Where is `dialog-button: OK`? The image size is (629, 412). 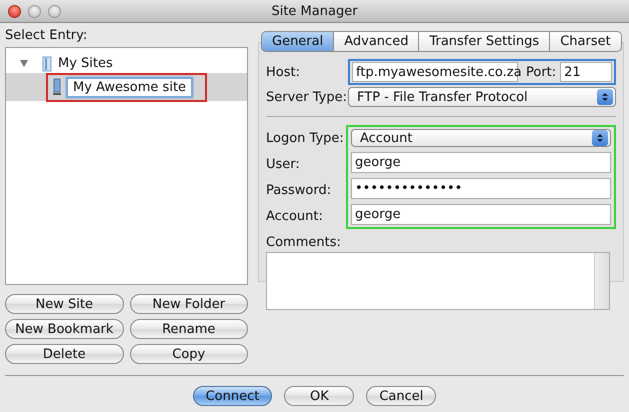 dialog-button: OK is located at coordinates (319, 396).